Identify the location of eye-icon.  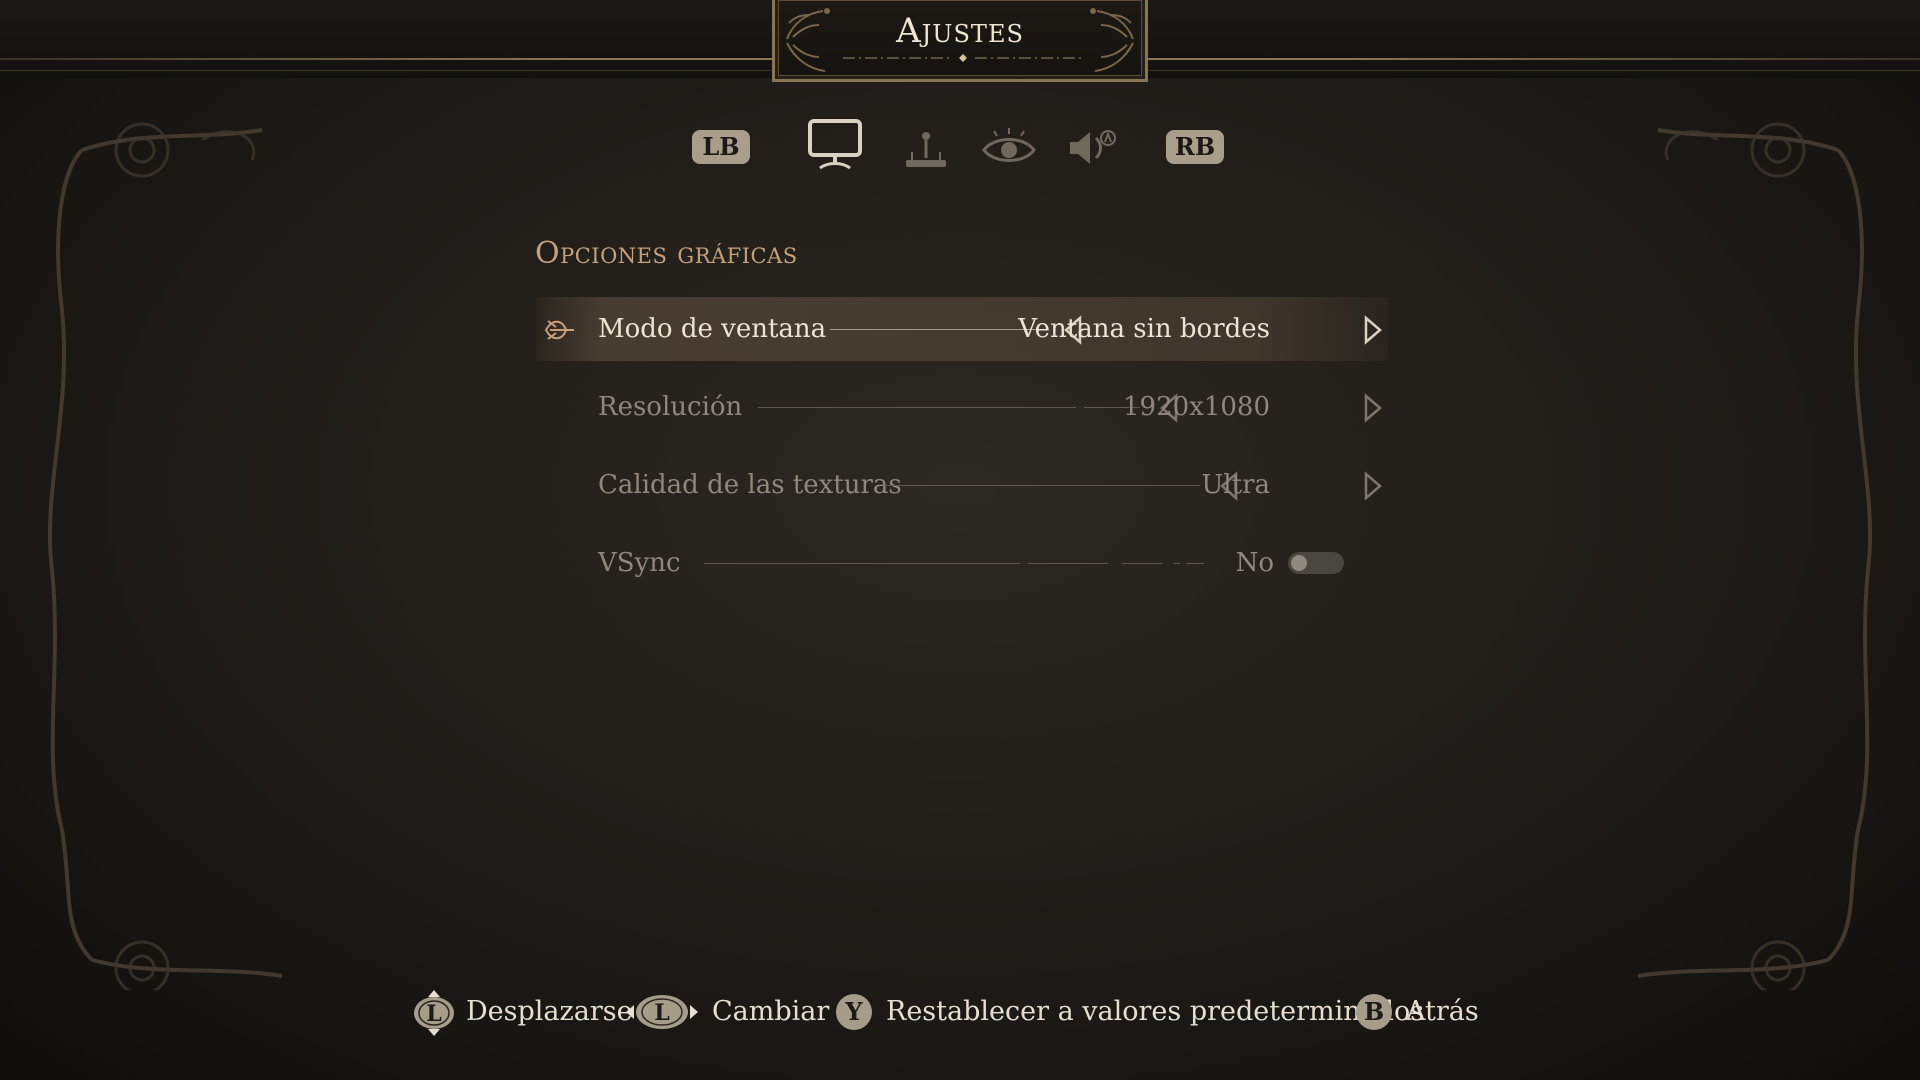
(1009, 147).